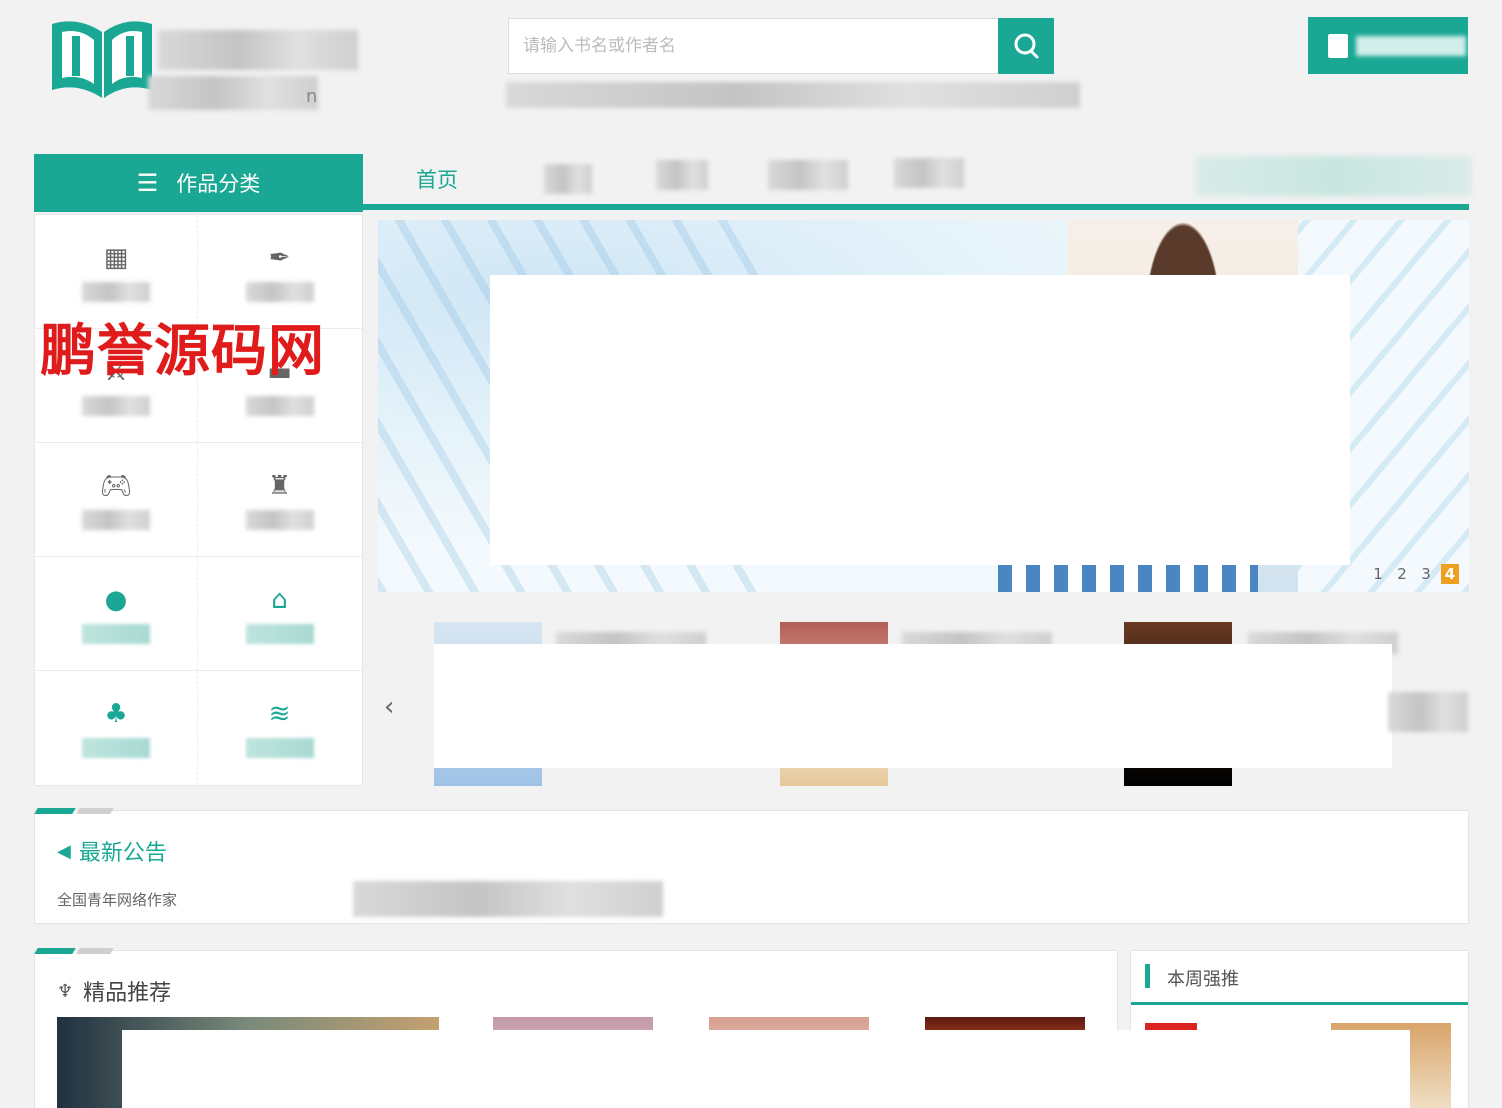  What do you see at coordinates (218, 184) in the screenshot?
I see `category-menu-label: 作品分类` at bounding box center [218, 184].